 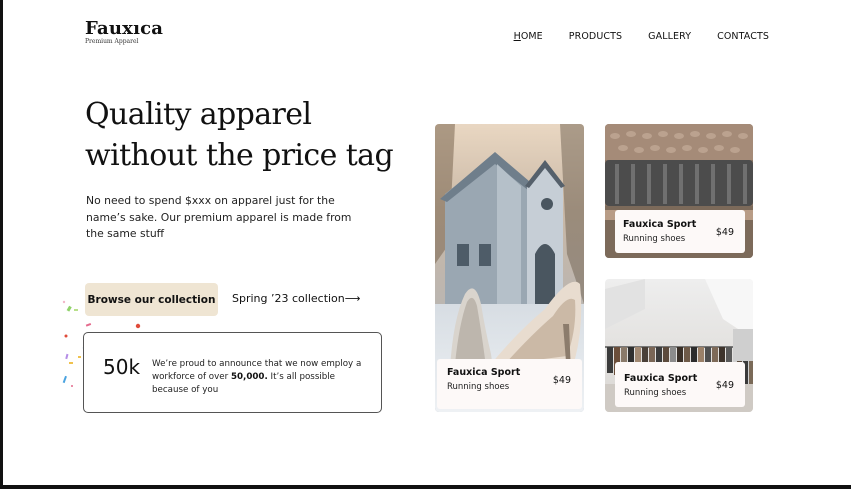 I want to click on hero-title: Quality apparel without the price tag, so click(x=245, y=135).